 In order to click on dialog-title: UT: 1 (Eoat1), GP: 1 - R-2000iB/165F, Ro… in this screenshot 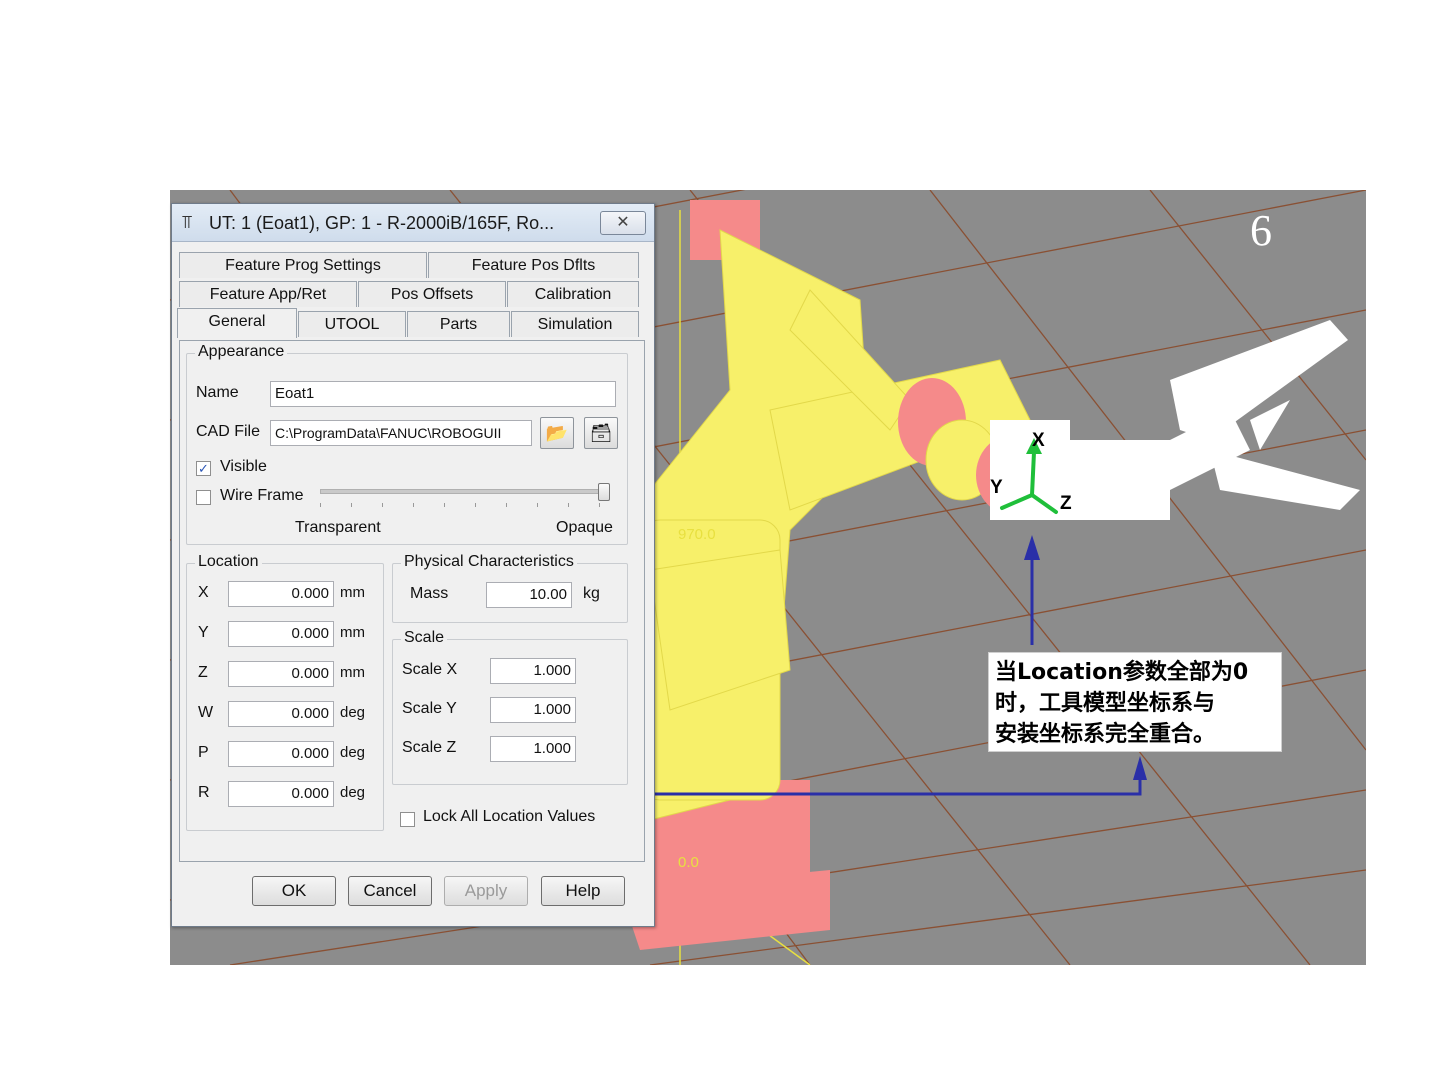, I will do `click(382, 223)`.